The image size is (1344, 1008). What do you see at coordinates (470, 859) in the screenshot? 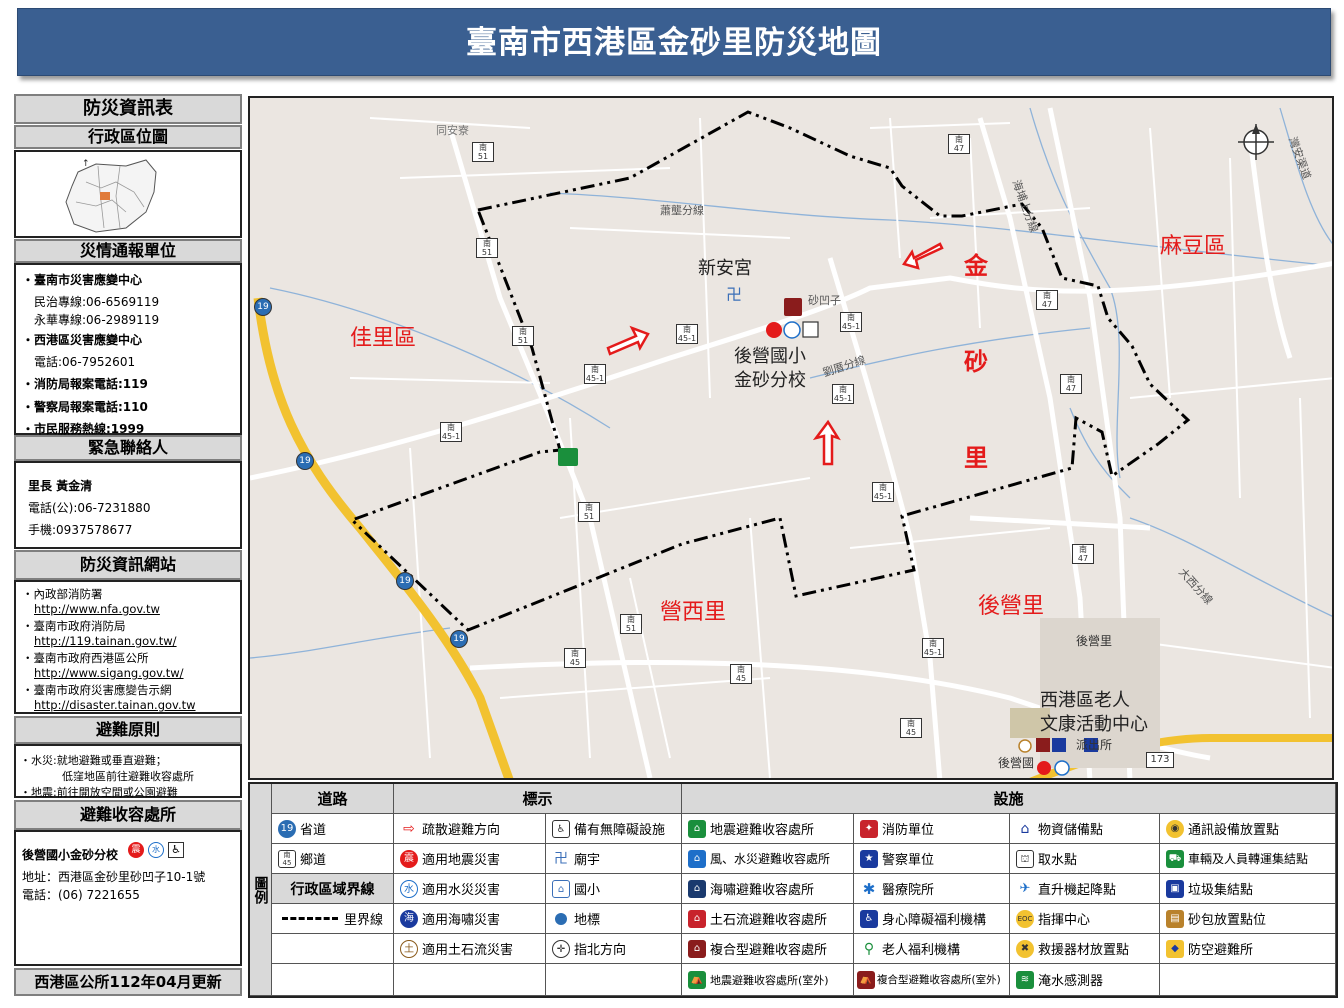
I see `legend-sign: 震適用地震災害` at bounding box center [470, 859].